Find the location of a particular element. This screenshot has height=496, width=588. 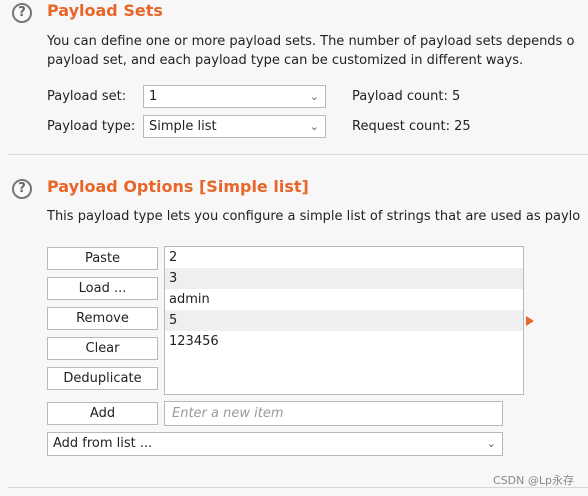

watermark: CSDN @Lp永存 is located at coordinates (533, 480).